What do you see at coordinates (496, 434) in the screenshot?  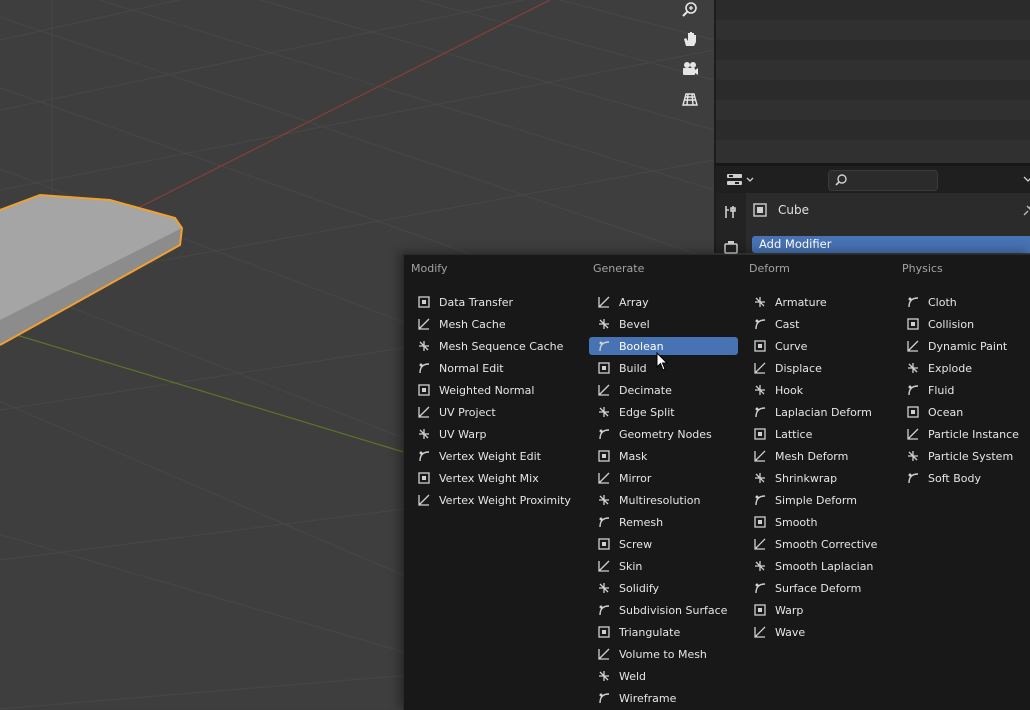 I see `menu-item-uv-warp: UV Warp` at bounding box center [496, 434].